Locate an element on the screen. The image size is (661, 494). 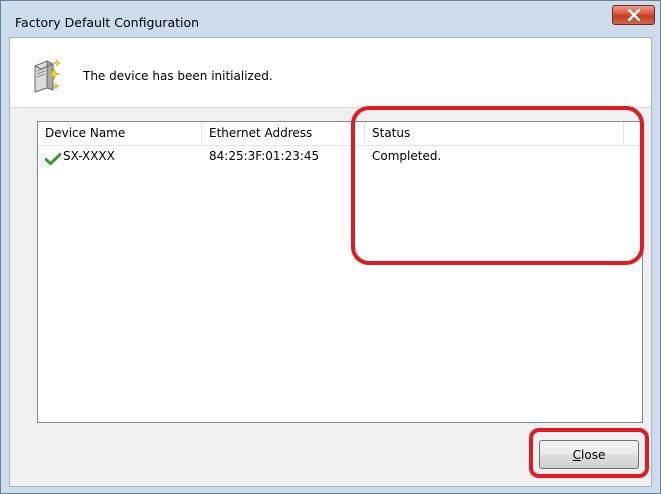
status-highlight-annotation is located at coordinates (497, 185).